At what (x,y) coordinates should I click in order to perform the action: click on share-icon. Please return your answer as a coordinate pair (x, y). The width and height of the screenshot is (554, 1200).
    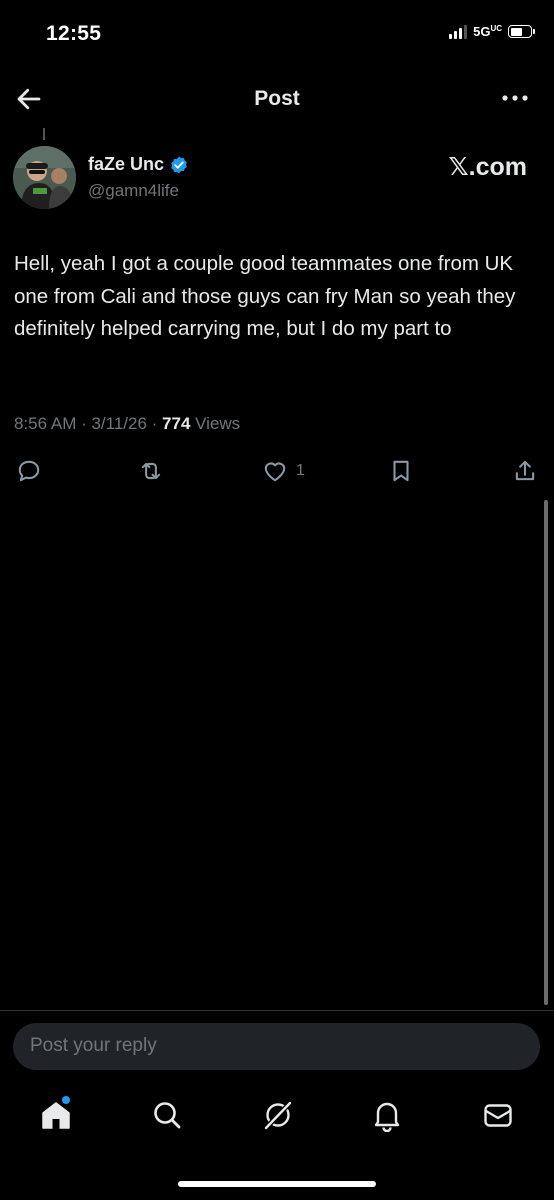
    Looking at the image, I should click on (525, 470).